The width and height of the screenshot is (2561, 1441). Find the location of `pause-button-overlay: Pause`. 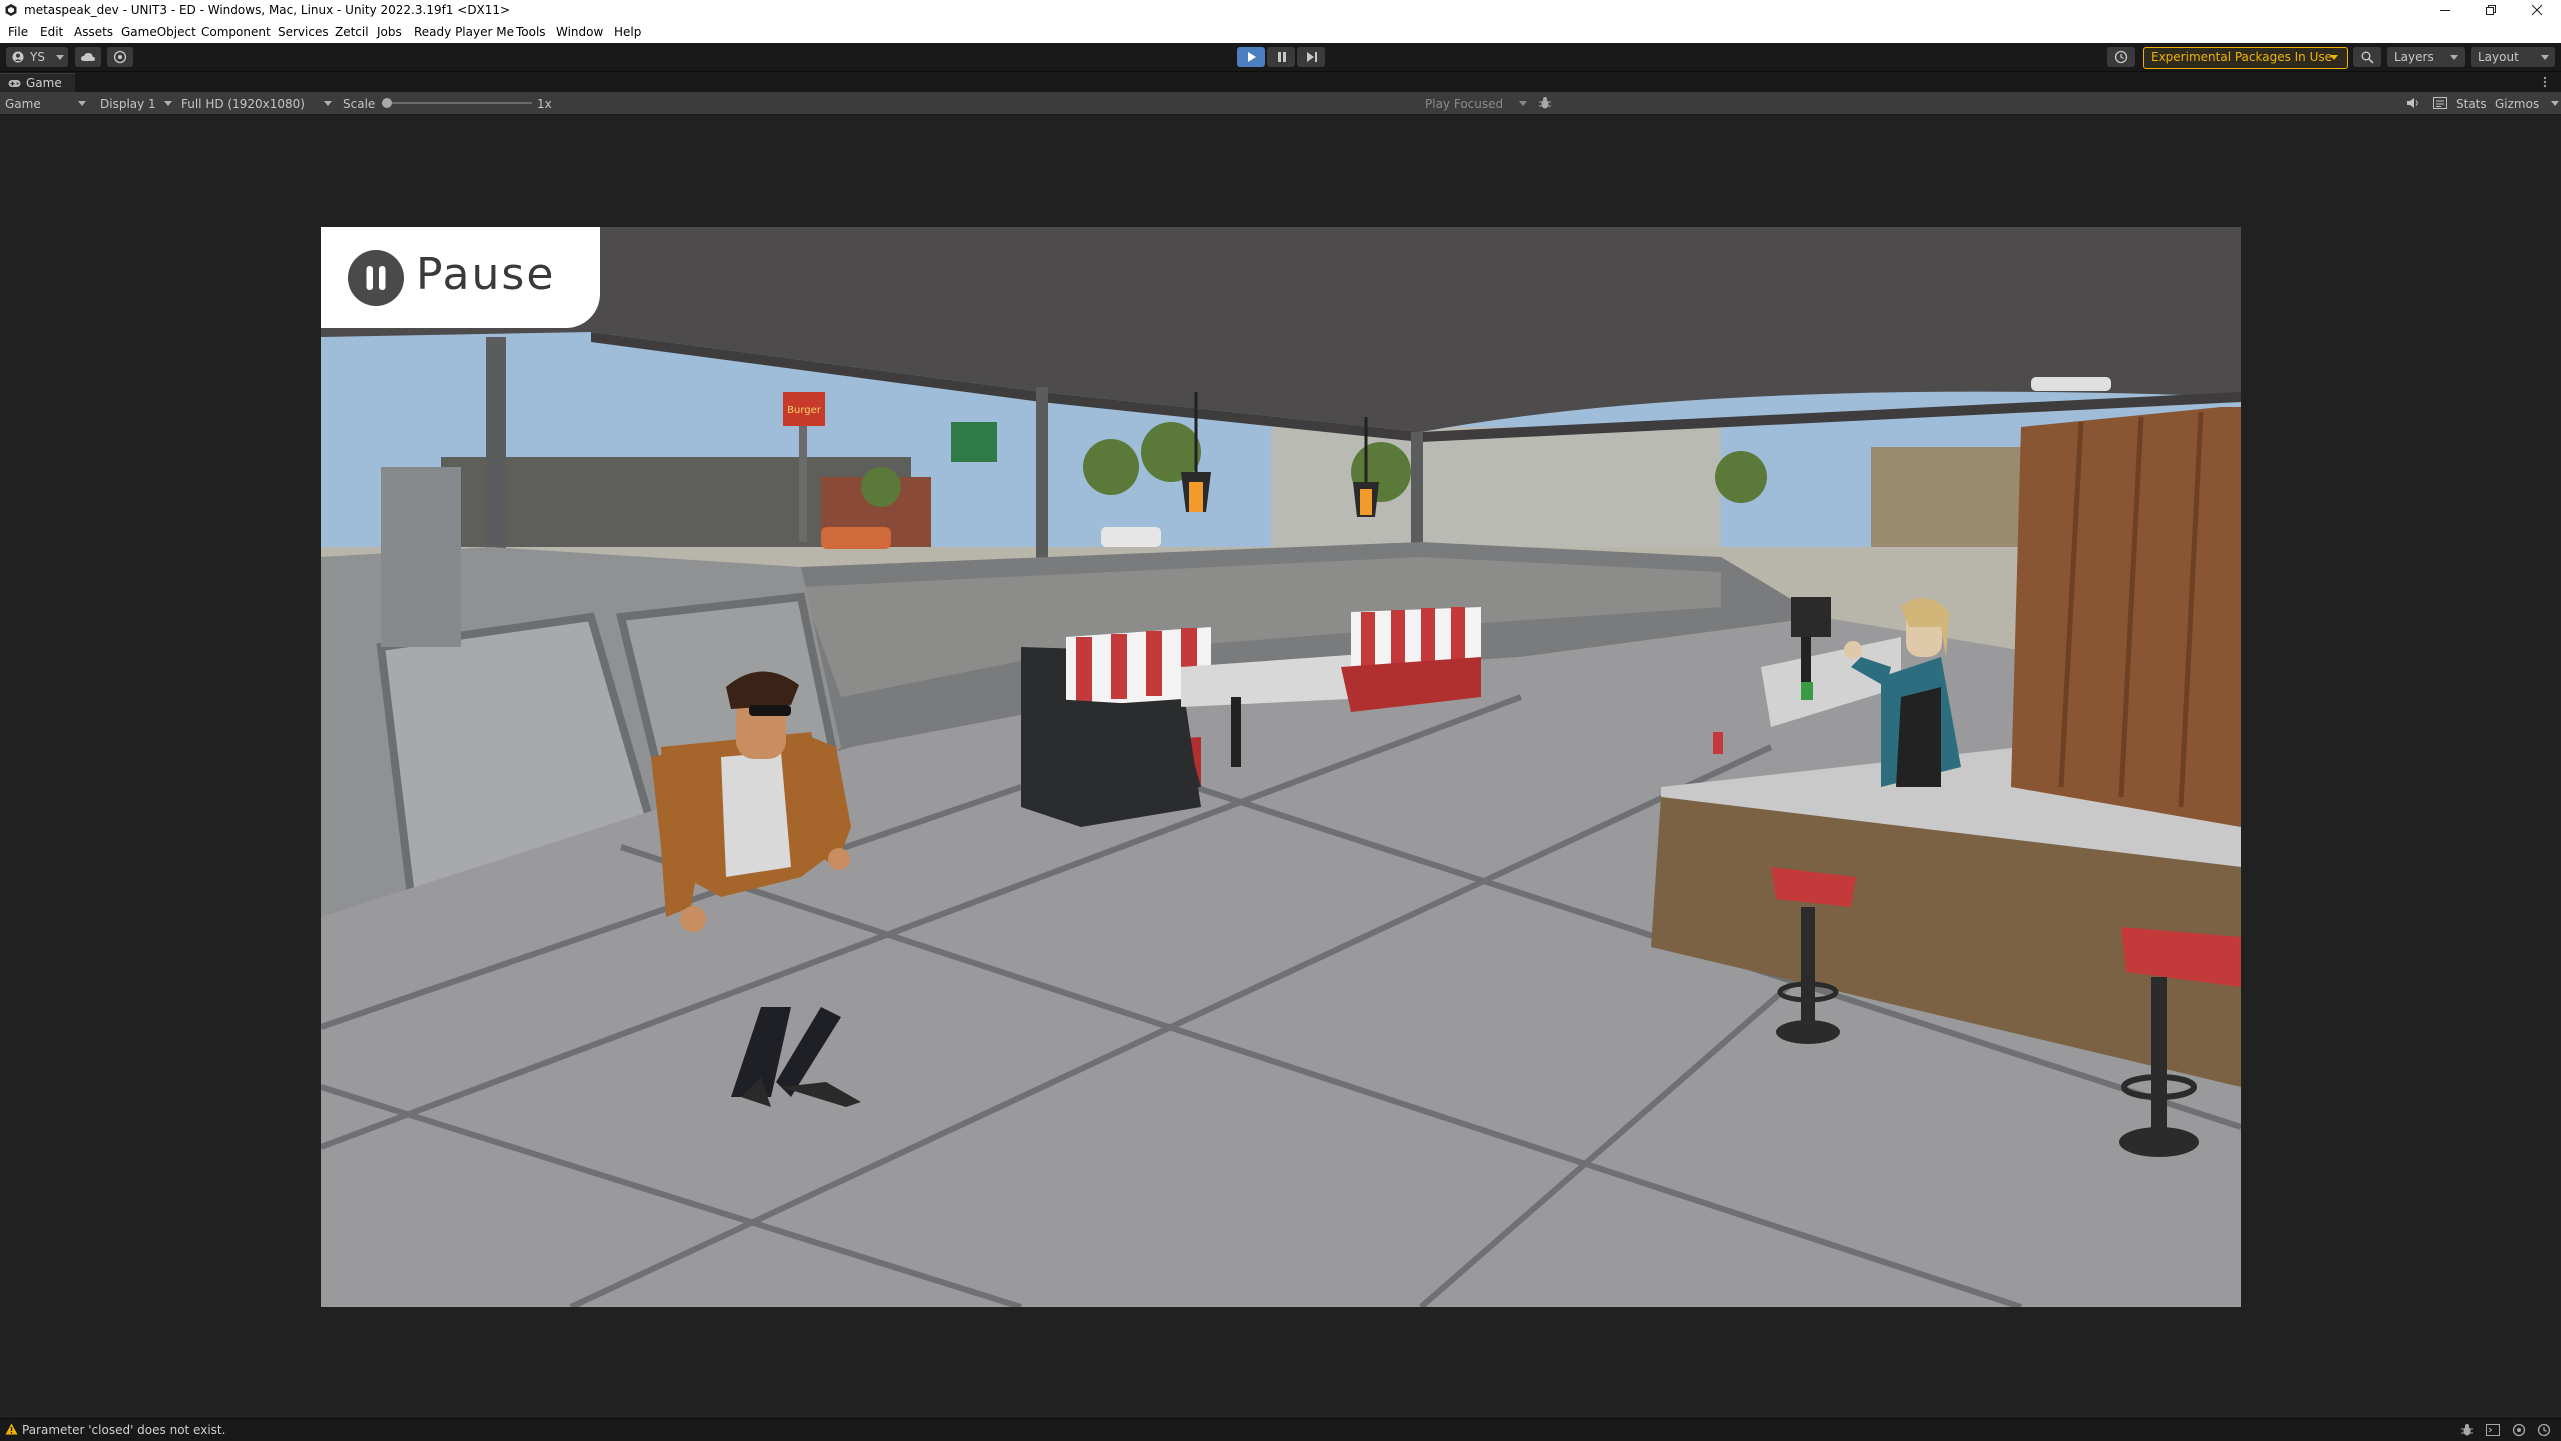

pause-button-overlay: Pause is located at coordinates (460, 277).